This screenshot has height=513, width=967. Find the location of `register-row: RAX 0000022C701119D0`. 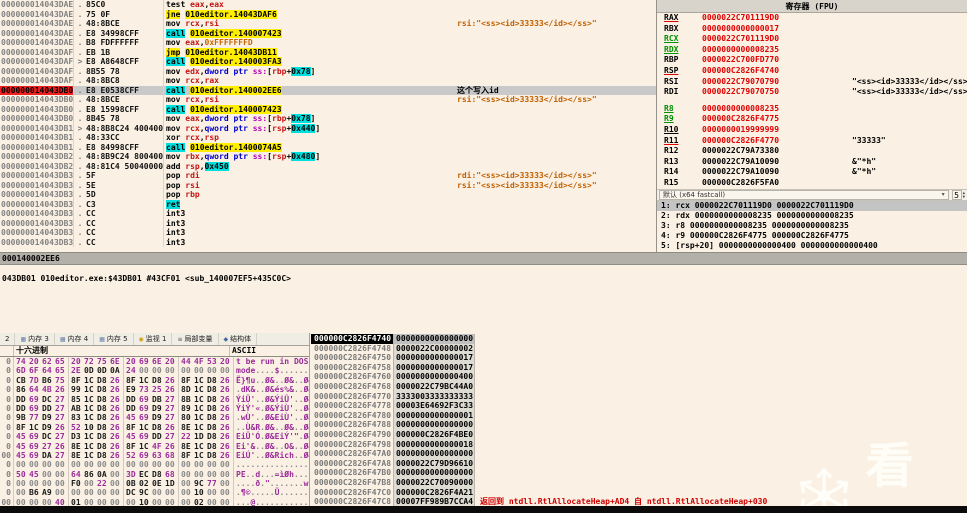

register-row: RAX 0000022C701119D0 is located at coordinates (812, 18).